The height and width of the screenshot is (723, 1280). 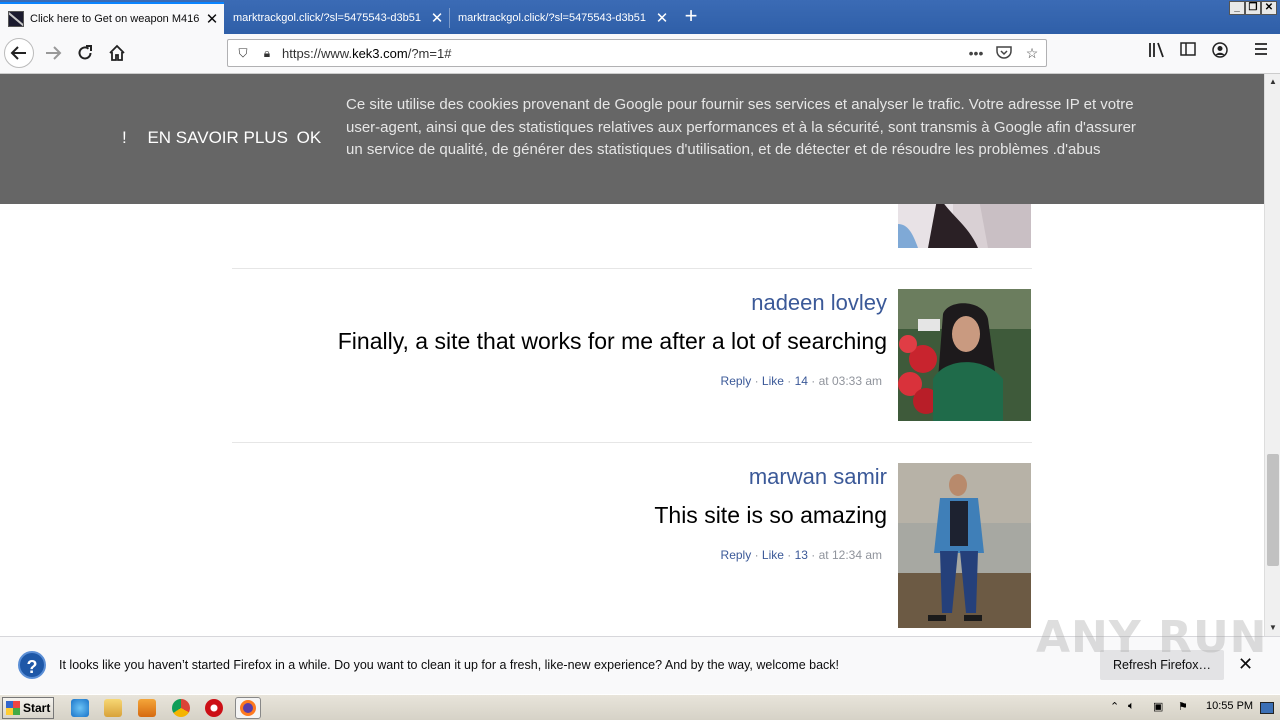 I want to click on question-icon: ?, so click(x=32, y=665).